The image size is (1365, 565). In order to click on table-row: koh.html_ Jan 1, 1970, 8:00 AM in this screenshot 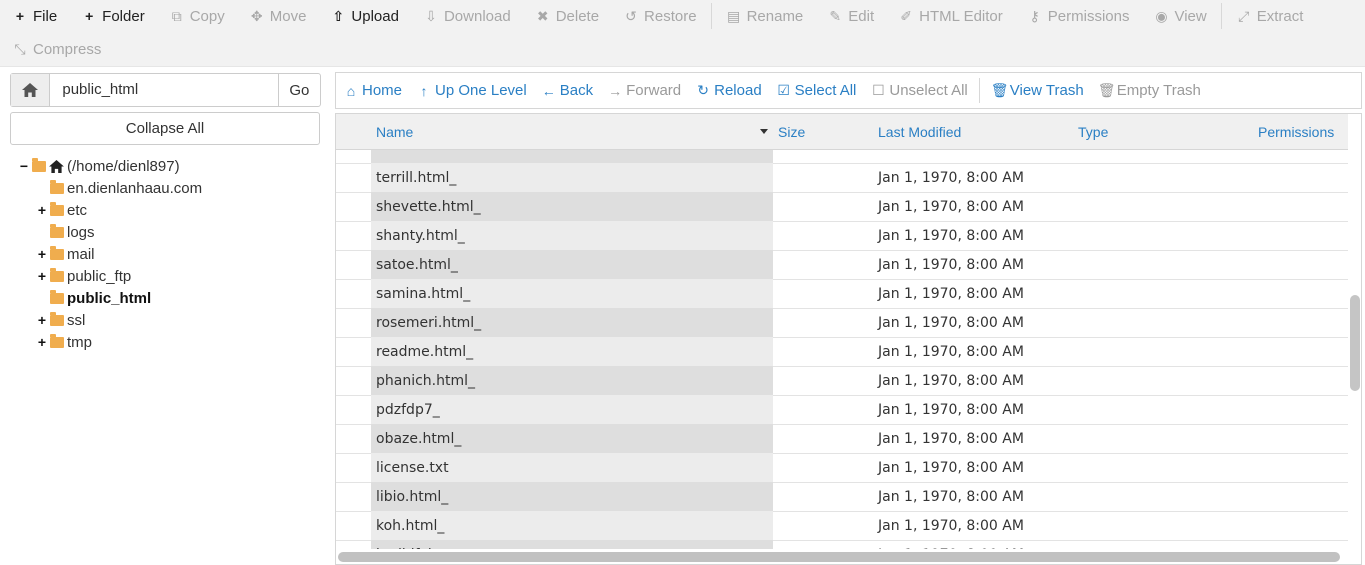, I will do `click(842, 526)`.